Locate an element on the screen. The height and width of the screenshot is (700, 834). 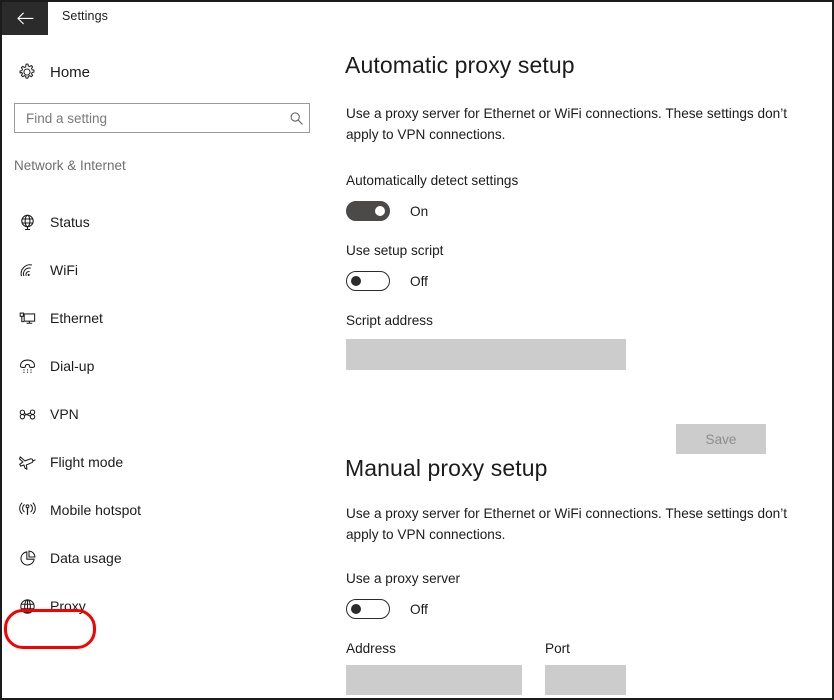
sidebar-item-mobile-hotspot: Mobile hotspot is located at coordinates (167, 510).